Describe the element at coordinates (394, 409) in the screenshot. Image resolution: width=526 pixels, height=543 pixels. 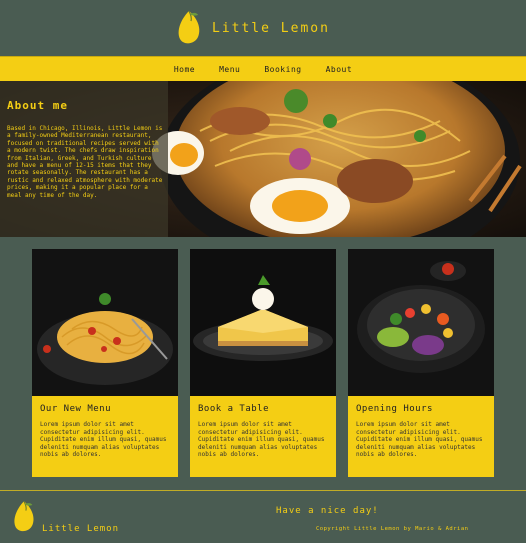
I see `card-title: Opening Hours` at that location.